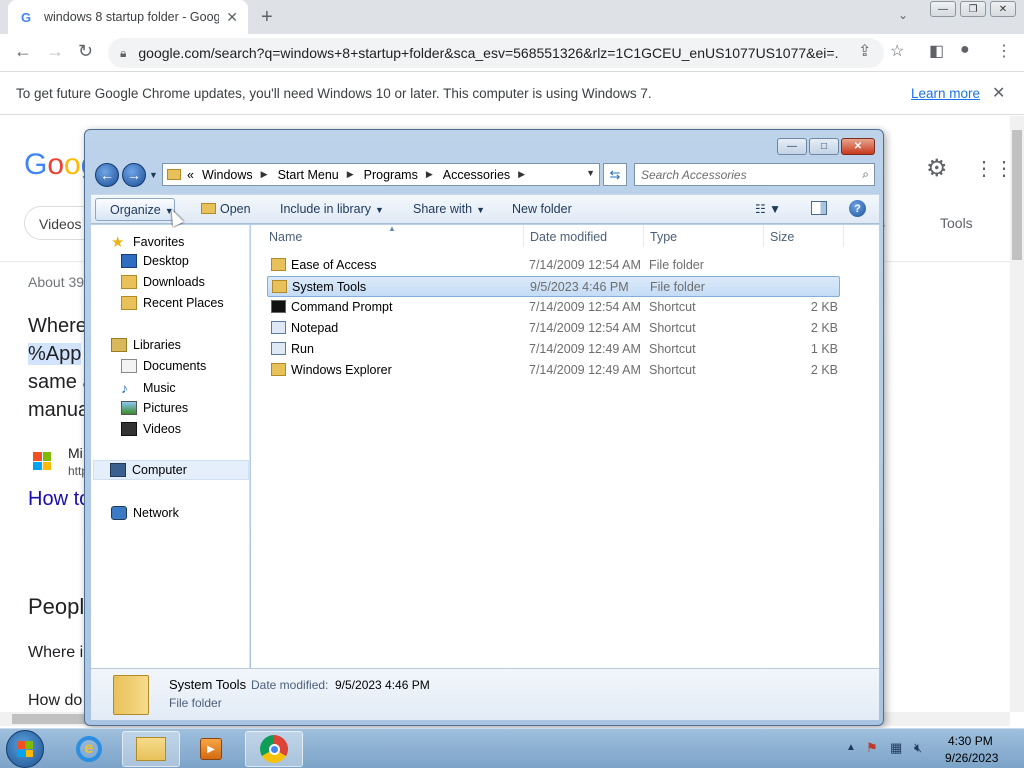  Describe the element at coordinates (163, 282) in the screenshot. I see `nav-downloads: Downloads` at that location.